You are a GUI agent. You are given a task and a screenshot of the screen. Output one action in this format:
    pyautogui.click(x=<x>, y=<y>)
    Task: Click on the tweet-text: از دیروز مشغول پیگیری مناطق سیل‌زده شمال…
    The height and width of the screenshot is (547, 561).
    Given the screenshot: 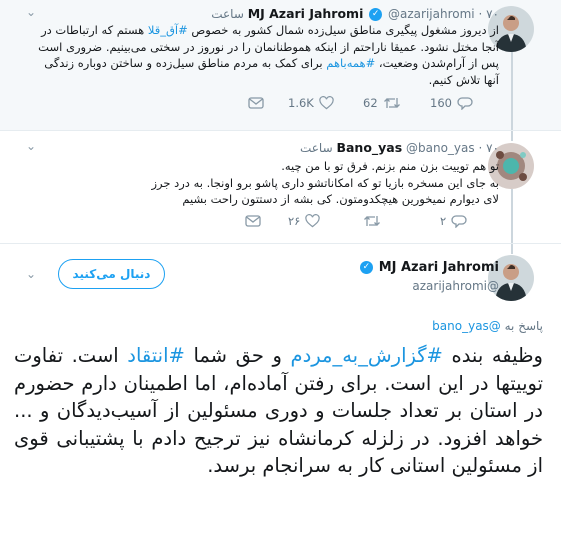 What is the action you would take?
    pyautogui.click(x=268, y=55)
    